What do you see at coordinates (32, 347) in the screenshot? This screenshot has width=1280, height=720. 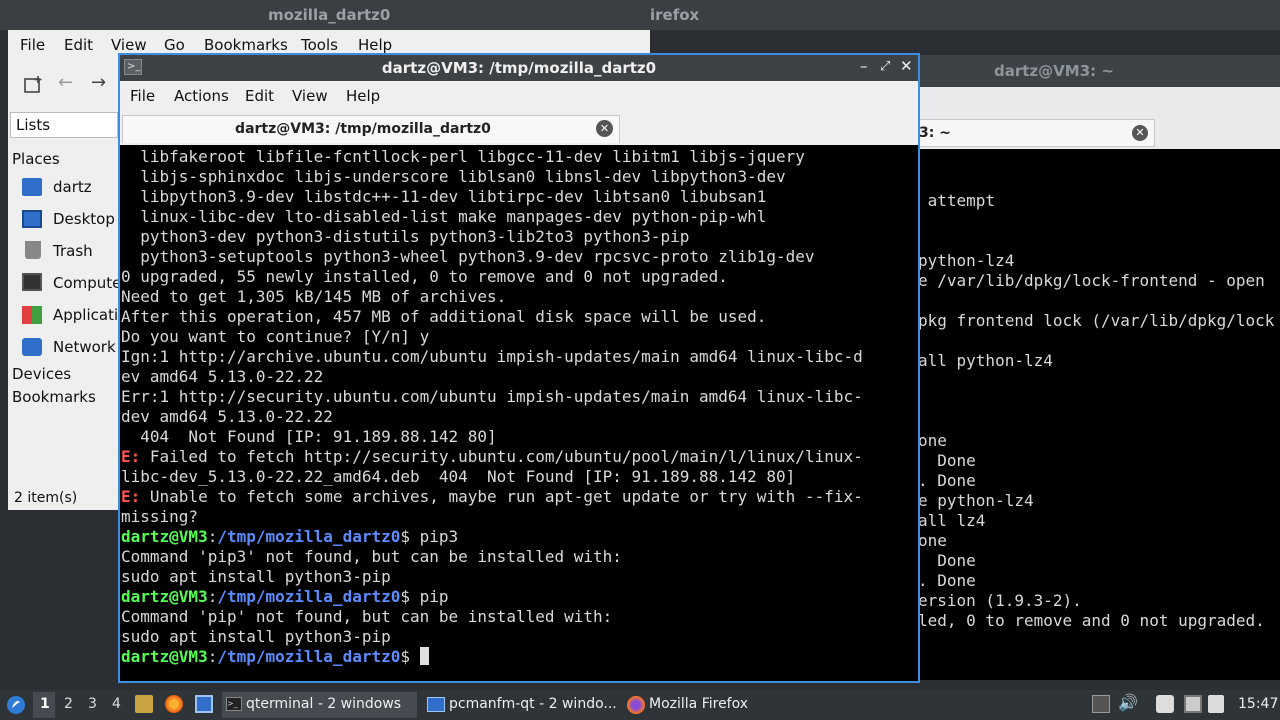 I see `network-icon` at bounding box center [32, 347].